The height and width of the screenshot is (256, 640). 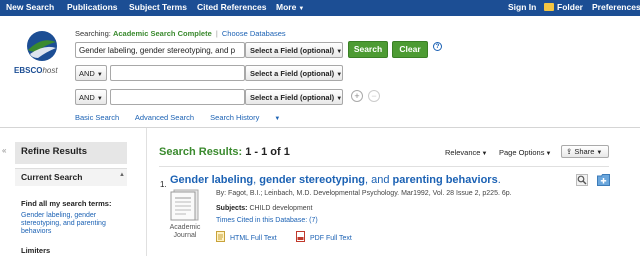 What do you see at coordinates (379, 180) in the screenshot?
I see `title-part: , and` at bounding box center [379, 180].